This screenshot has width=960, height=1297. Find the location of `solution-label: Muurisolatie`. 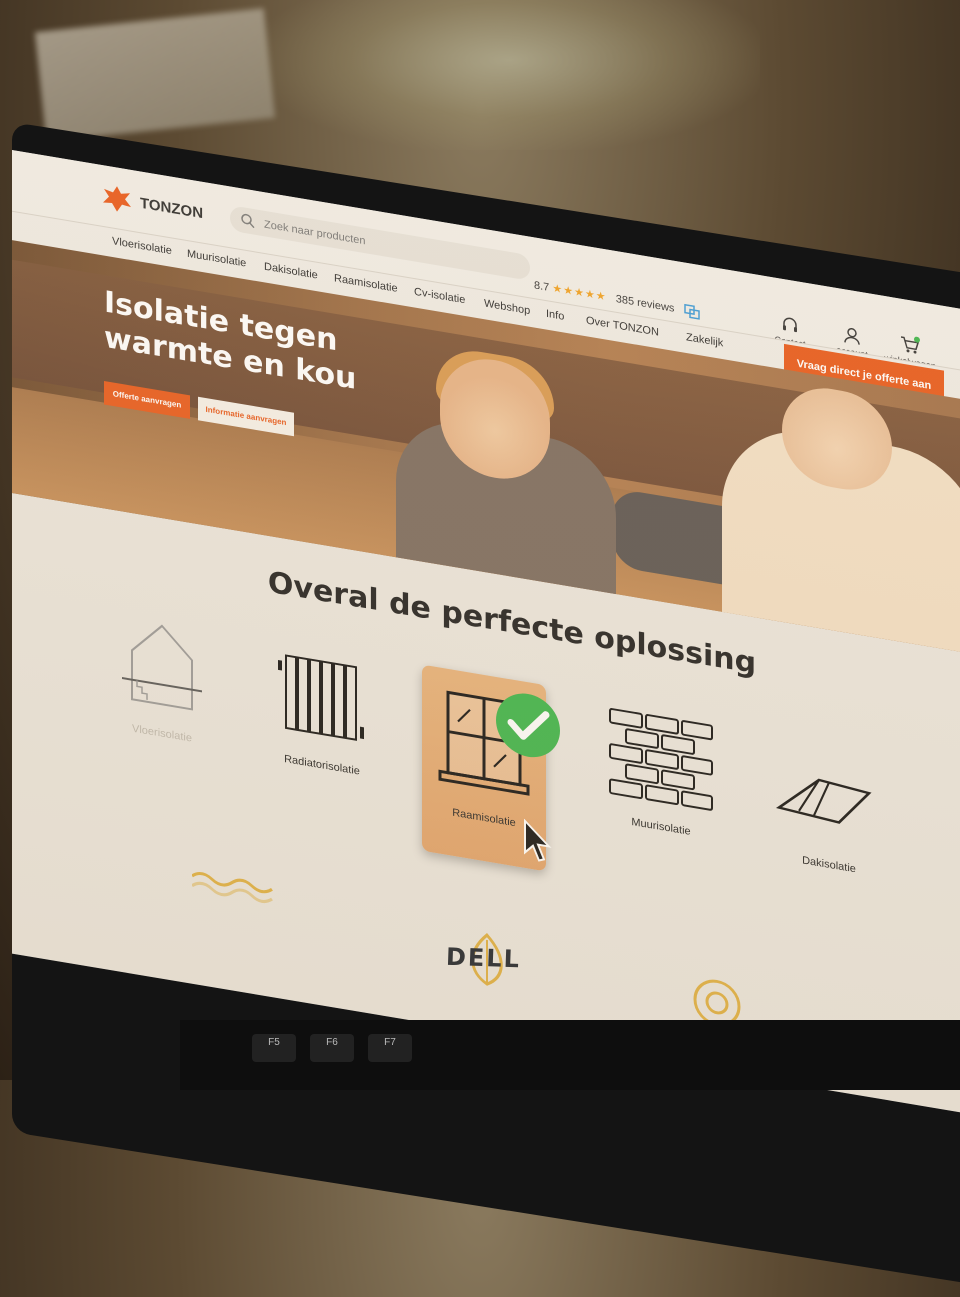

solution-label: Muurisolatie is located at coordinates (661, 827).